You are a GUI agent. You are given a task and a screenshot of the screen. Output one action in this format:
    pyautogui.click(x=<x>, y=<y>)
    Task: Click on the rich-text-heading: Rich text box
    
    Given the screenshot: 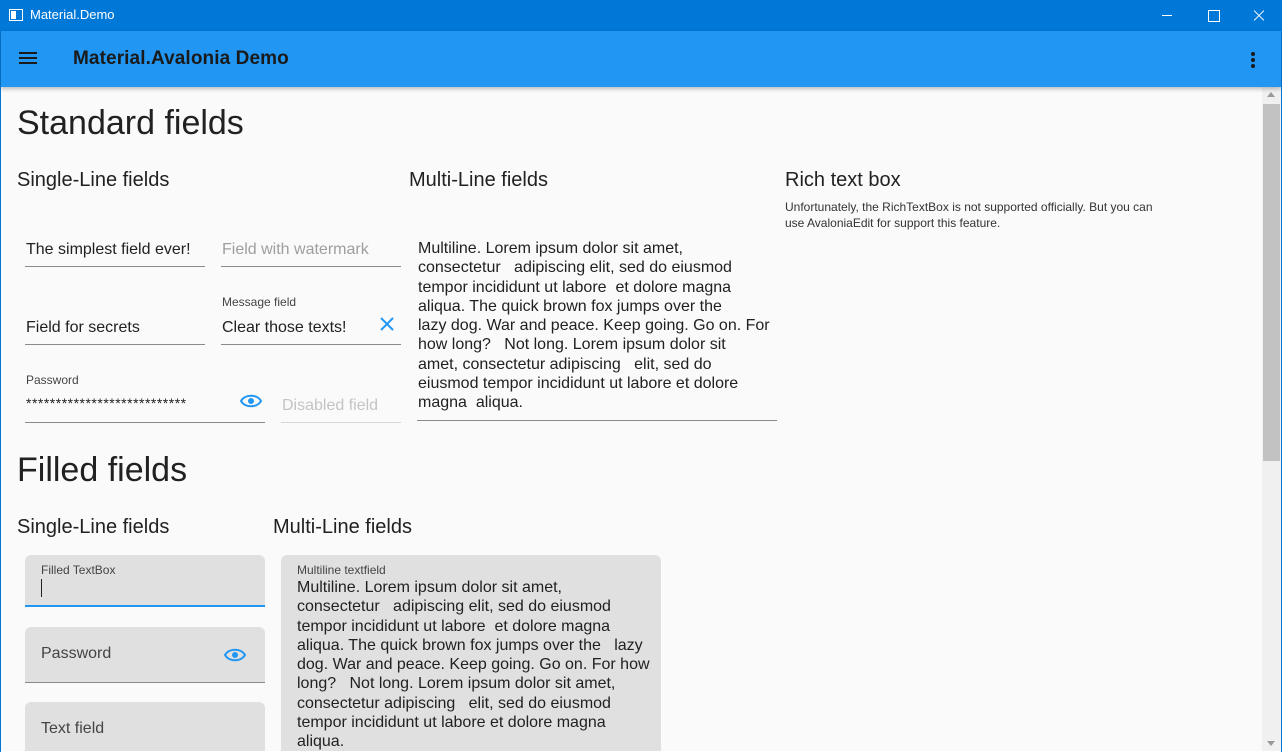 What is the action you would take?
    pyautogui.click(x=843, y=180)
    